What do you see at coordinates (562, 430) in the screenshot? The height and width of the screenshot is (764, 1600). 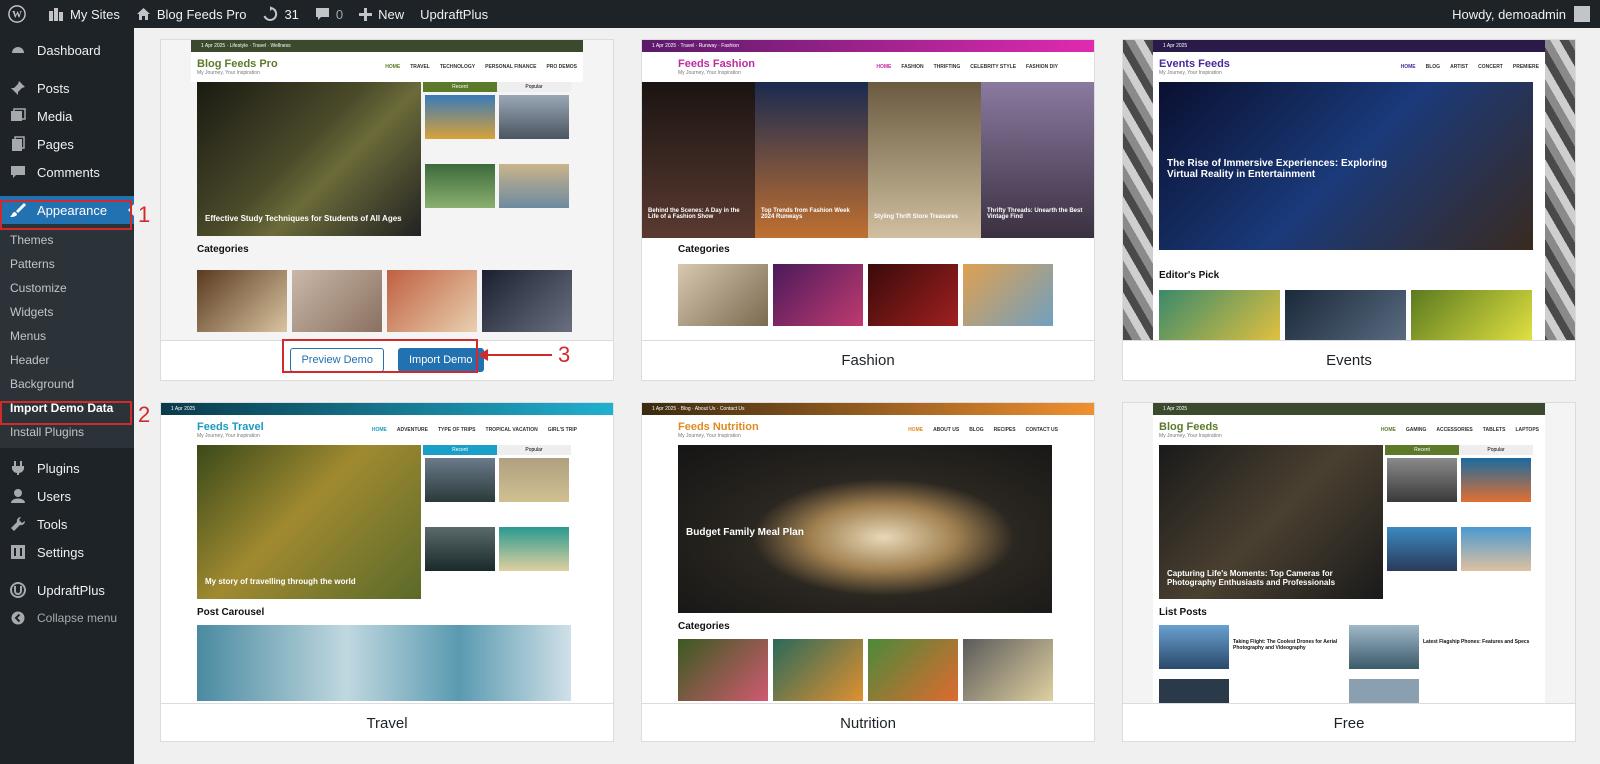 I see `mini-nav-item: GIRL'S TRIP` at bounding box center [562, 430].